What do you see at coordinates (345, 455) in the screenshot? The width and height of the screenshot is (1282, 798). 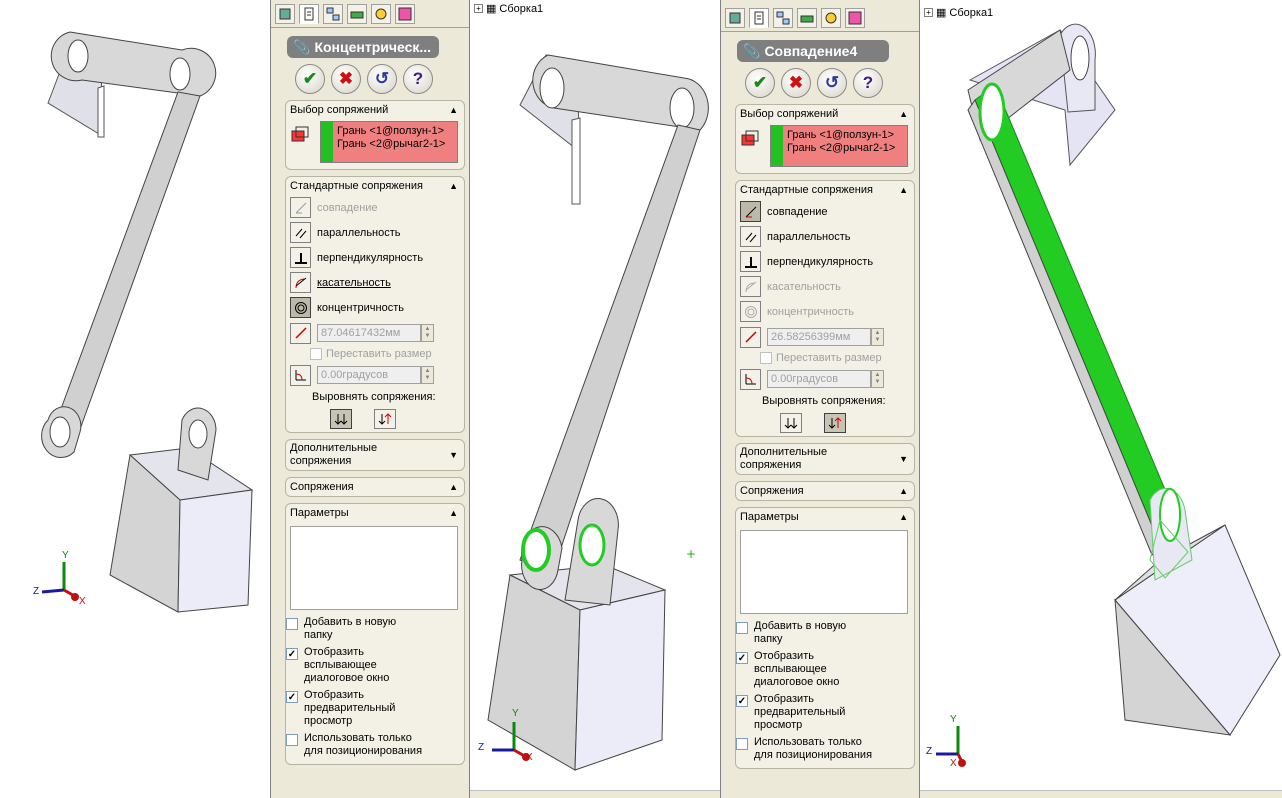 I see `advanced-mates-header: Дополнительные сопряжения` at bounding box center [345, 455].